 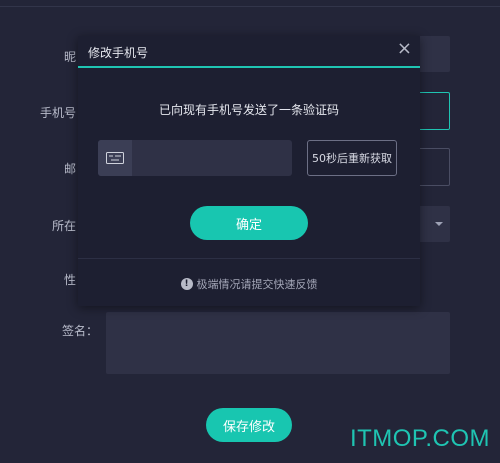 I want to click on title-underline, so click(x=249, y=67).